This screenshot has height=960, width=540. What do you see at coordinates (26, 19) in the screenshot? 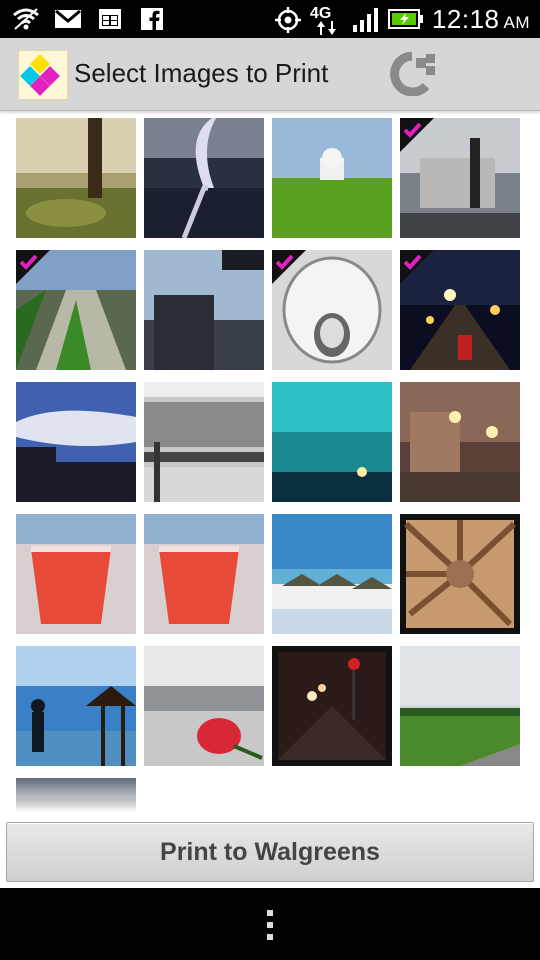
I see `wifi-icon` at bounding box center [26, 19].